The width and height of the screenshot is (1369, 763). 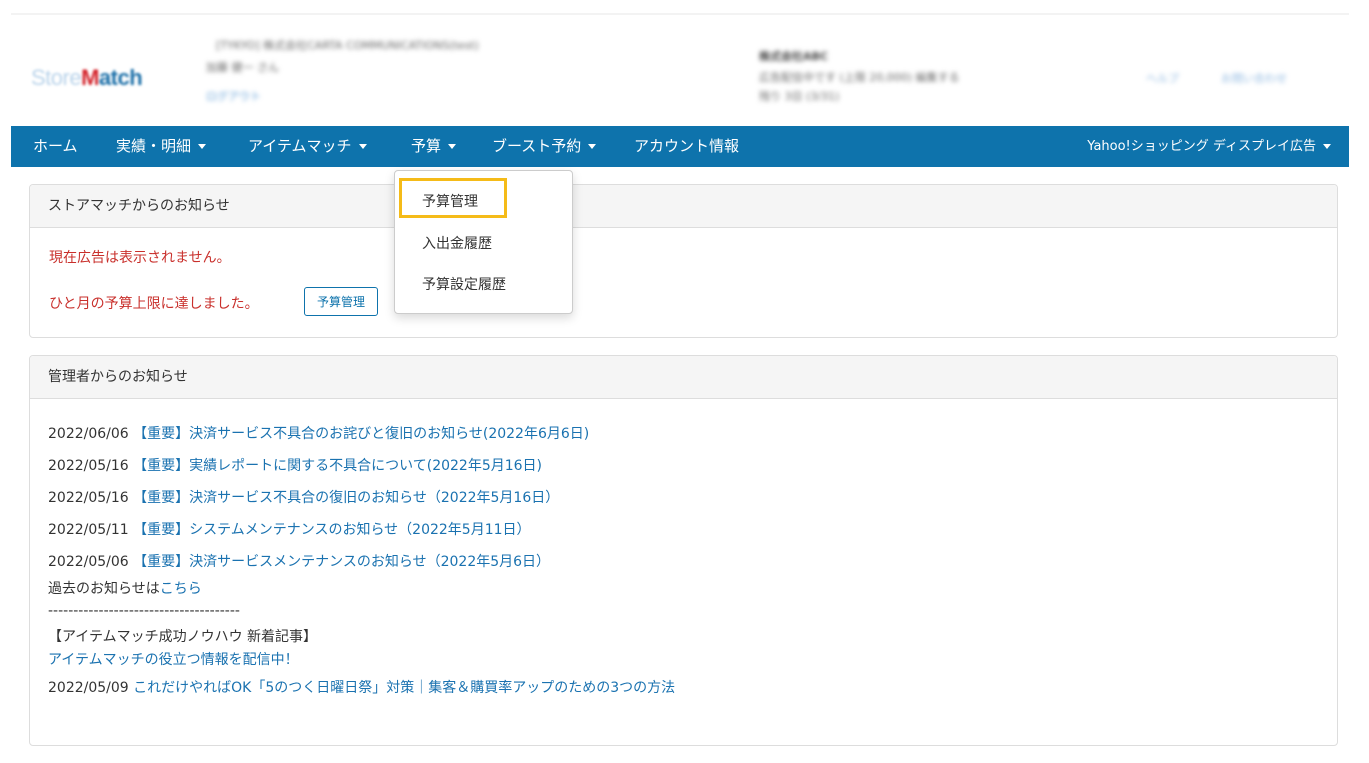 I want to click on store-title: 株式会社ABC, so click(x=793, y=56).